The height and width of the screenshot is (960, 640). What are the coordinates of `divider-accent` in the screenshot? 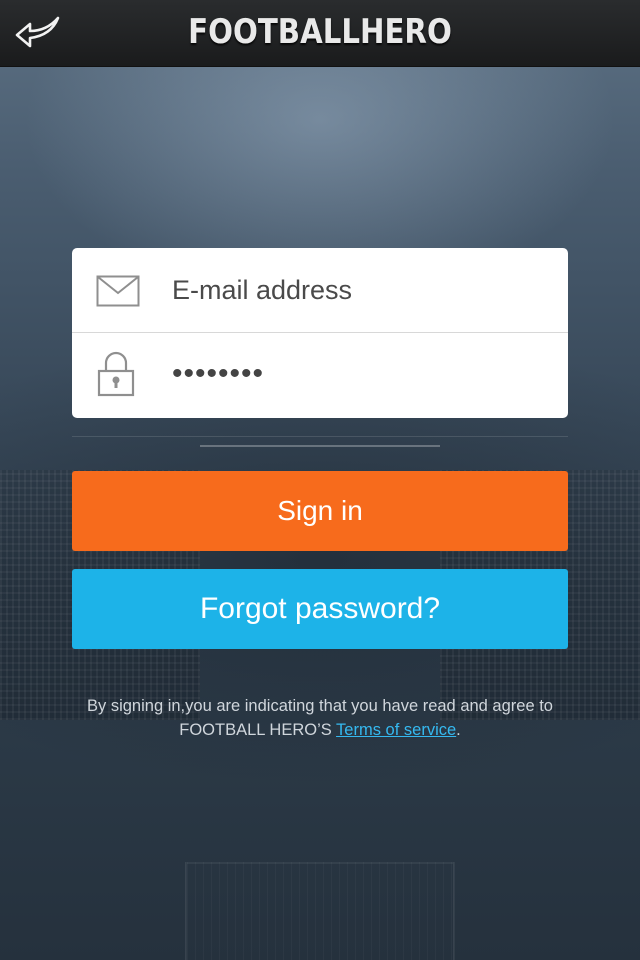 It's located at (320, 446).